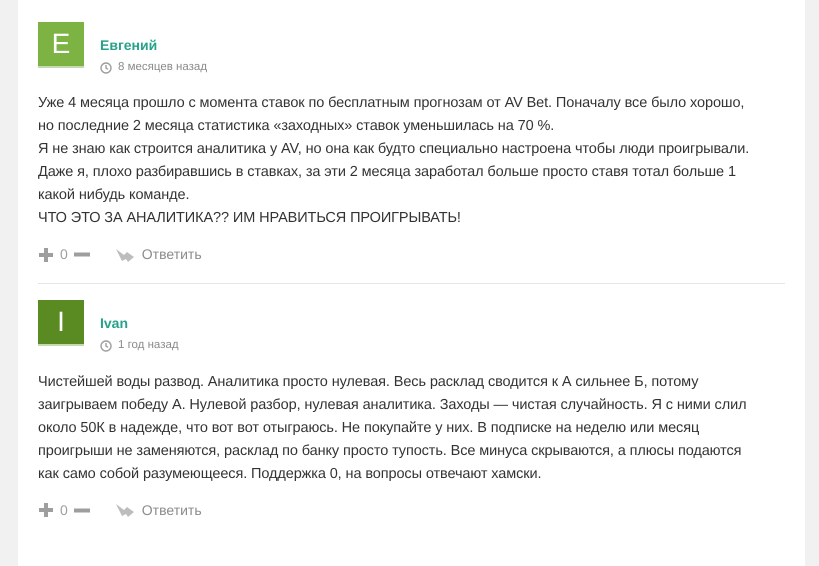 Image resolution: width=819 pixels, height=566 pixels. Describe the element at coordinates (250, 218) in the screenshot. I see `comment-text: ЧТО ЭТО ЗА АНАЛИТИКА?? ИМ НРАВИТЬСЯ ПРОИГРЫВАТЬ!` at that location.